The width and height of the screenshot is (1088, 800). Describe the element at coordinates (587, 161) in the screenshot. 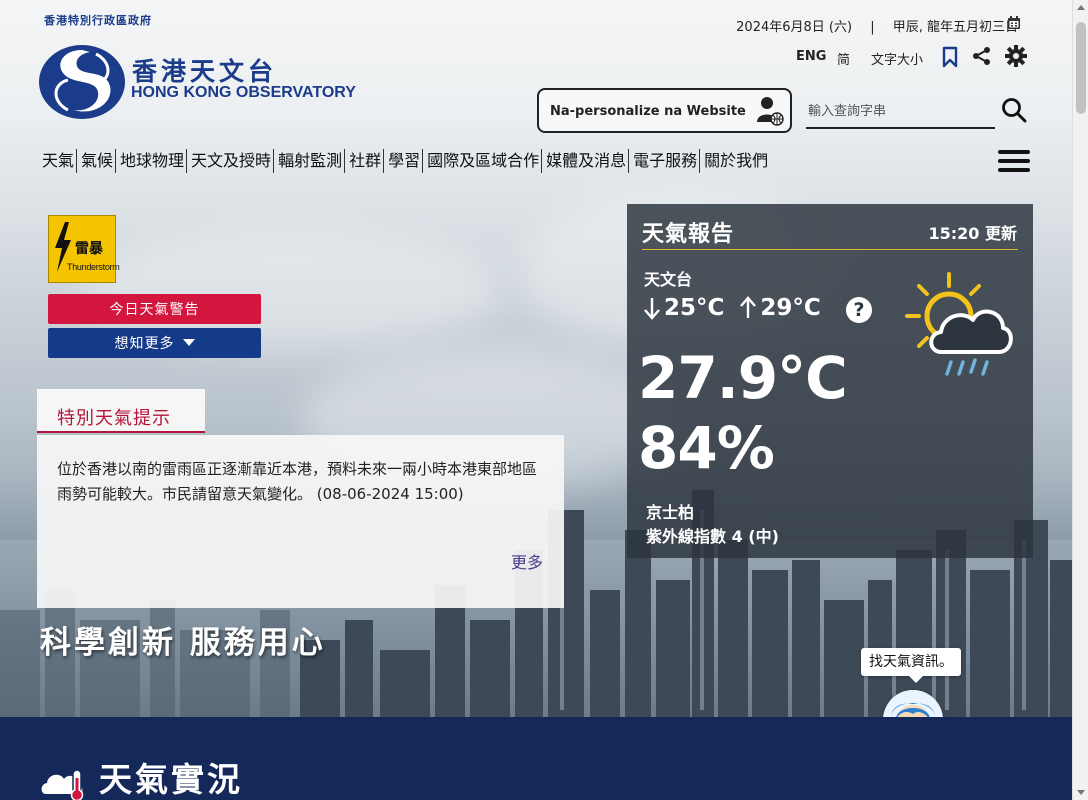

I see `nav-item-media: 媒體及消息` at that location.